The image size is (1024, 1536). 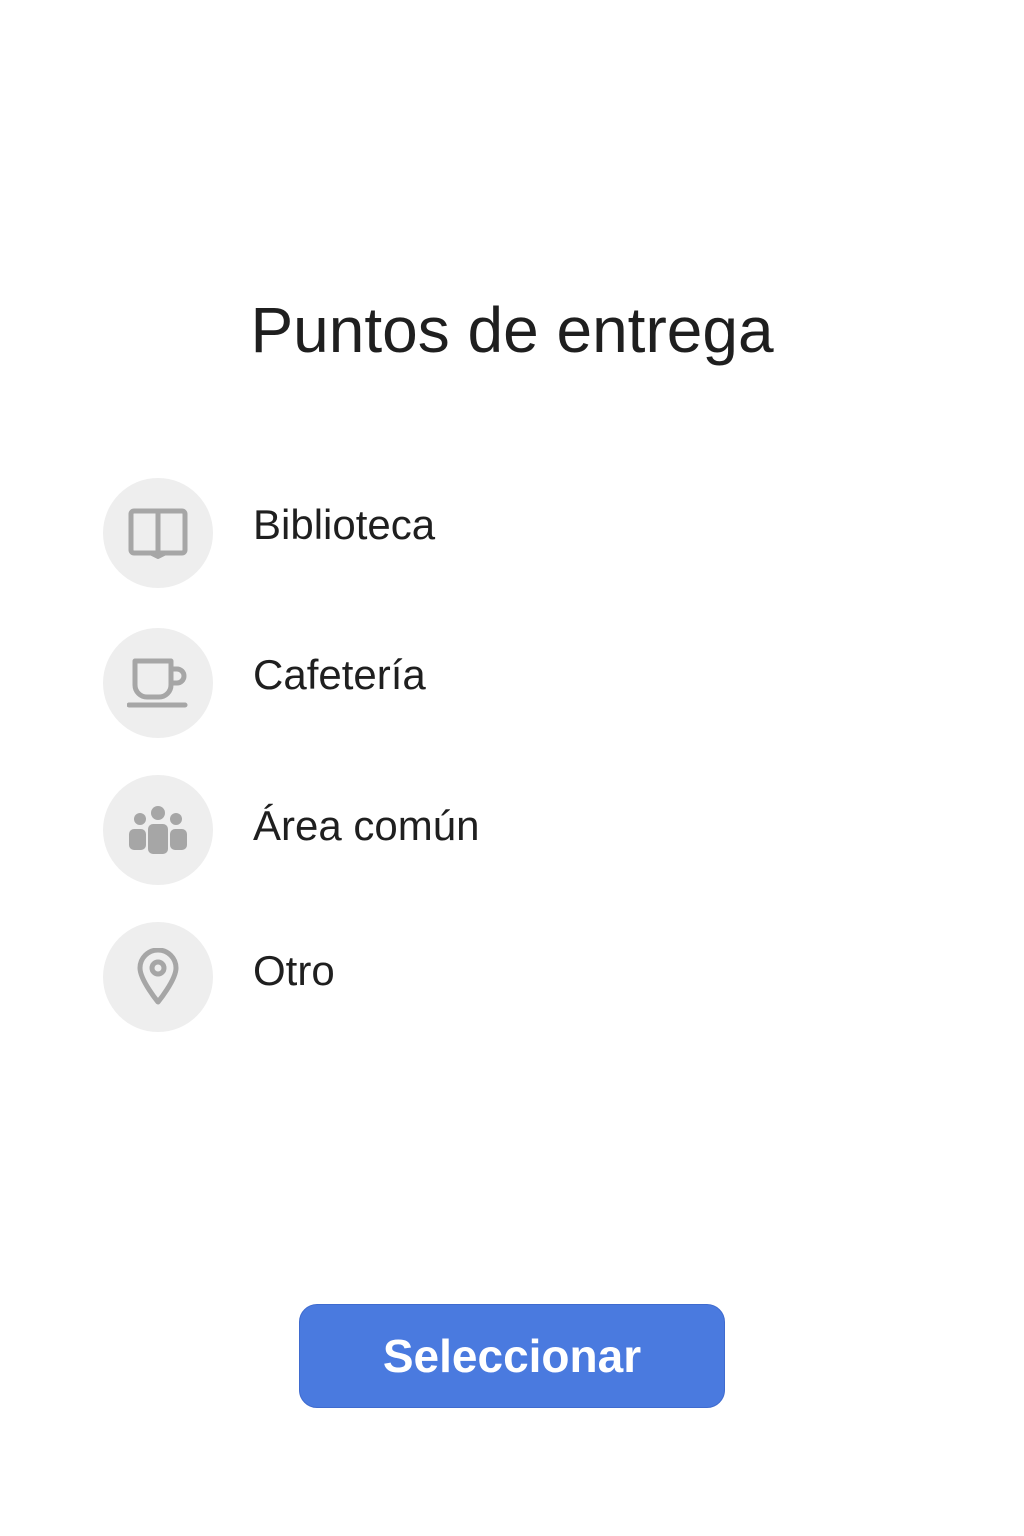 What do you see at coordinates (513, 683) in the screenshot?
I see `option-cafeteria: Cafetería` at bounding box center [513, 683].